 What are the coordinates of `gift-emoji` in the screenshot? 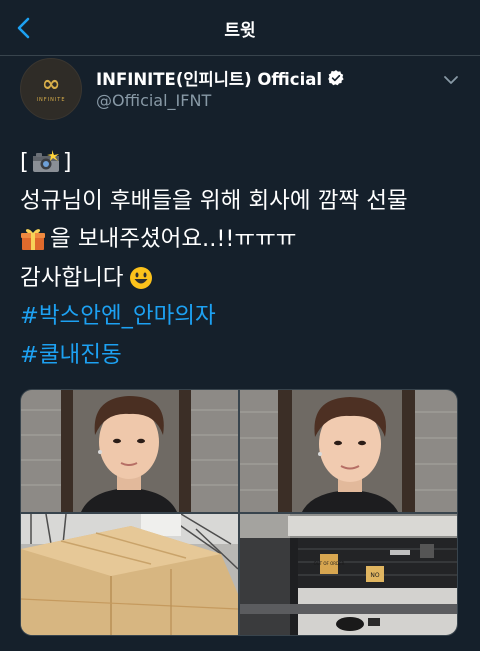 It's located at (33, 240).